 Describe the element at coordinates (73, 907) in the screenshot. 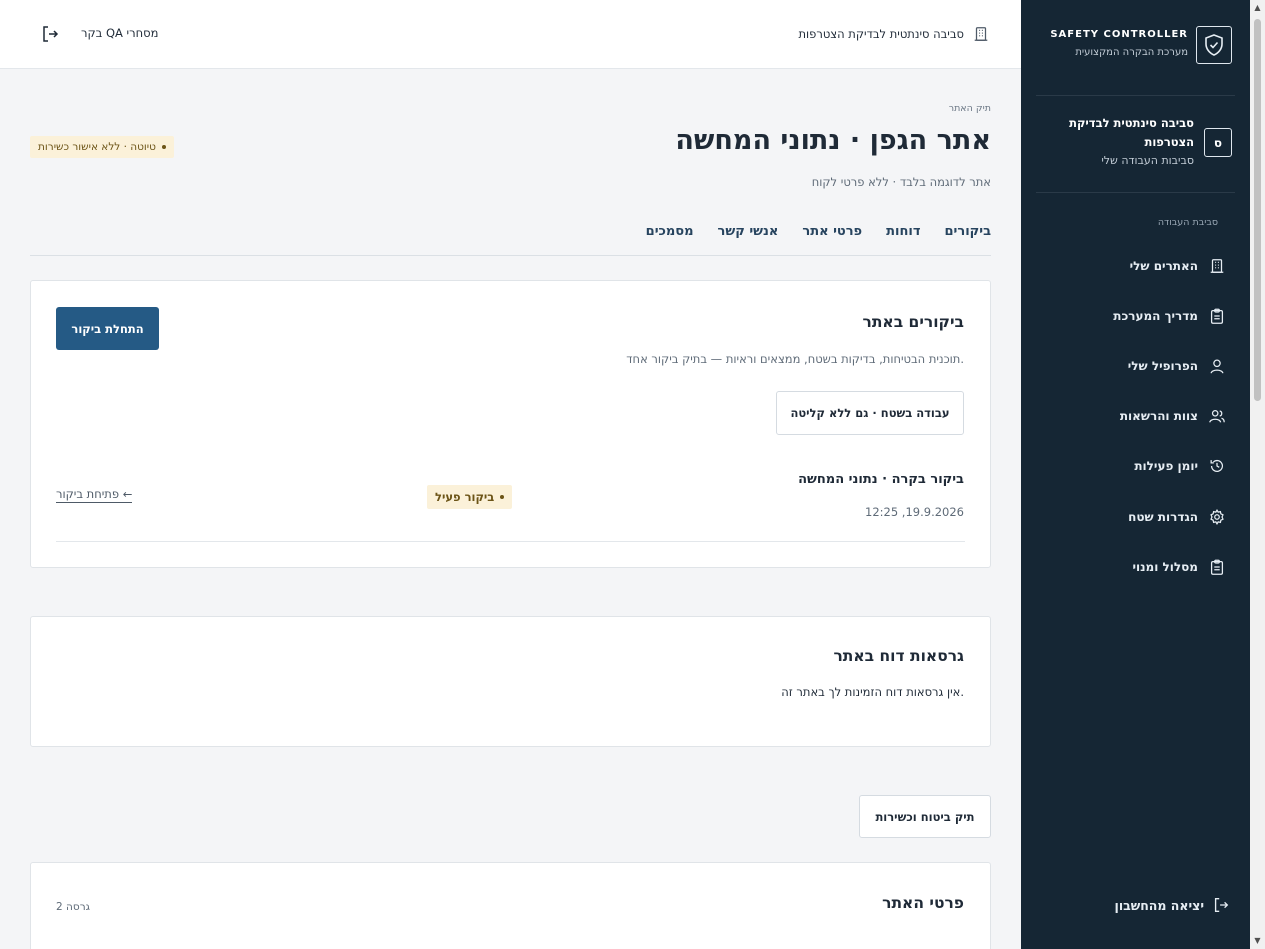

I see `version-label: גרסה 2` at that location.